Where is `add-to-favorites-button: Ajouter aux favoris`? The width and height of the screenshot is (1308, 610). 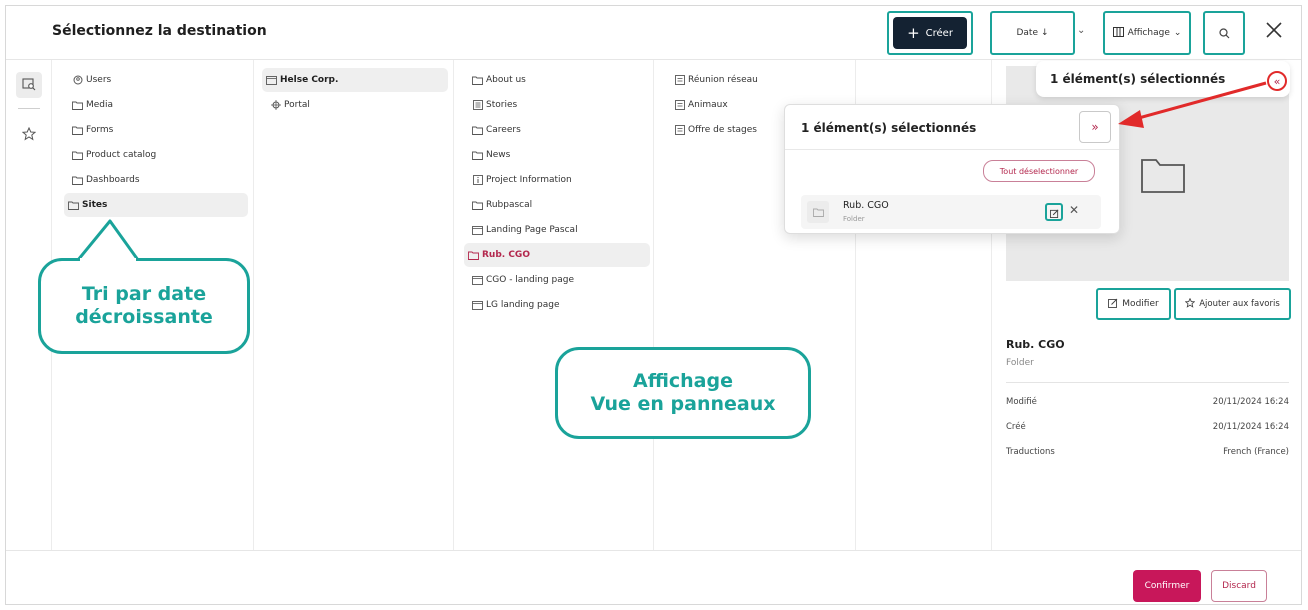
add-to-favorites-button: Ajouter aux favoris is located at coordinates (1232, 304).